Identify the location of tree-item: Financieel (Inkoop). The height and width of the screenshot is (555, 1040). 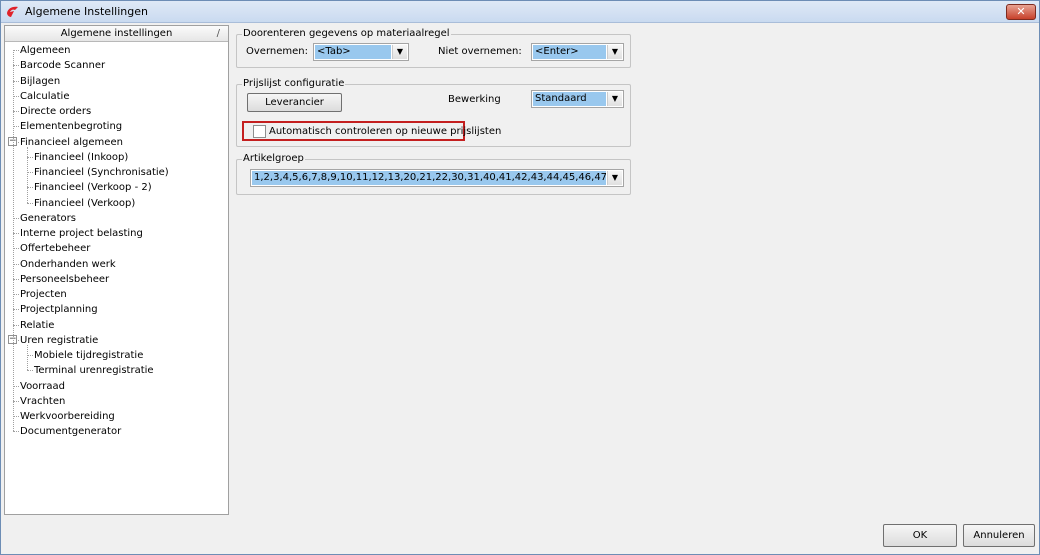
(81, 157).